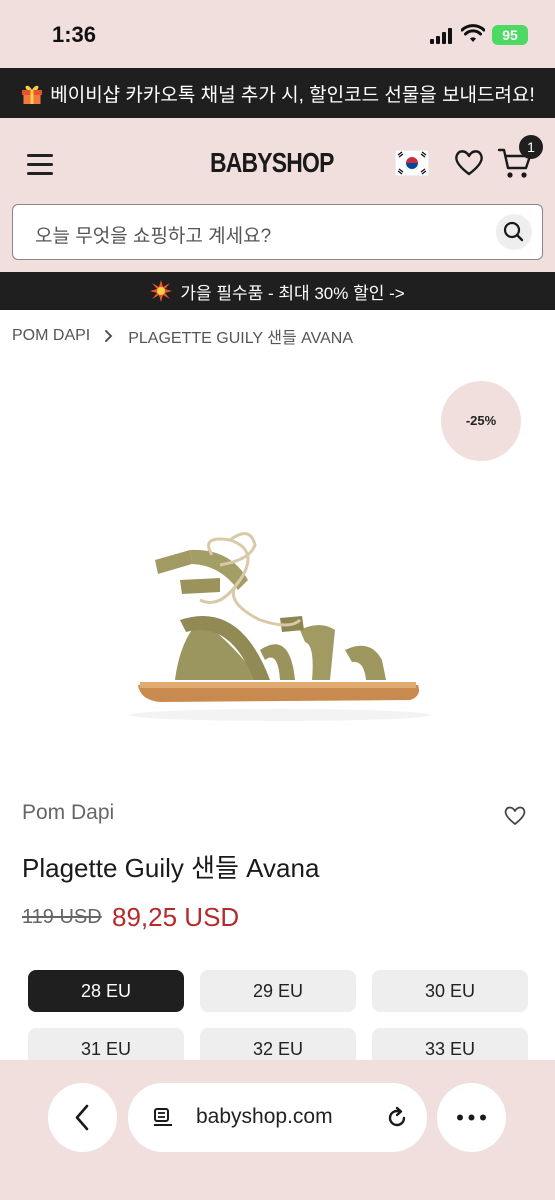  What do you see at coordinates (153, 236) in the screenshot?
I see `search-placeholder: 오늘 무엇을 쇼핑하고 계세요?` at bounding box center [153, 236].